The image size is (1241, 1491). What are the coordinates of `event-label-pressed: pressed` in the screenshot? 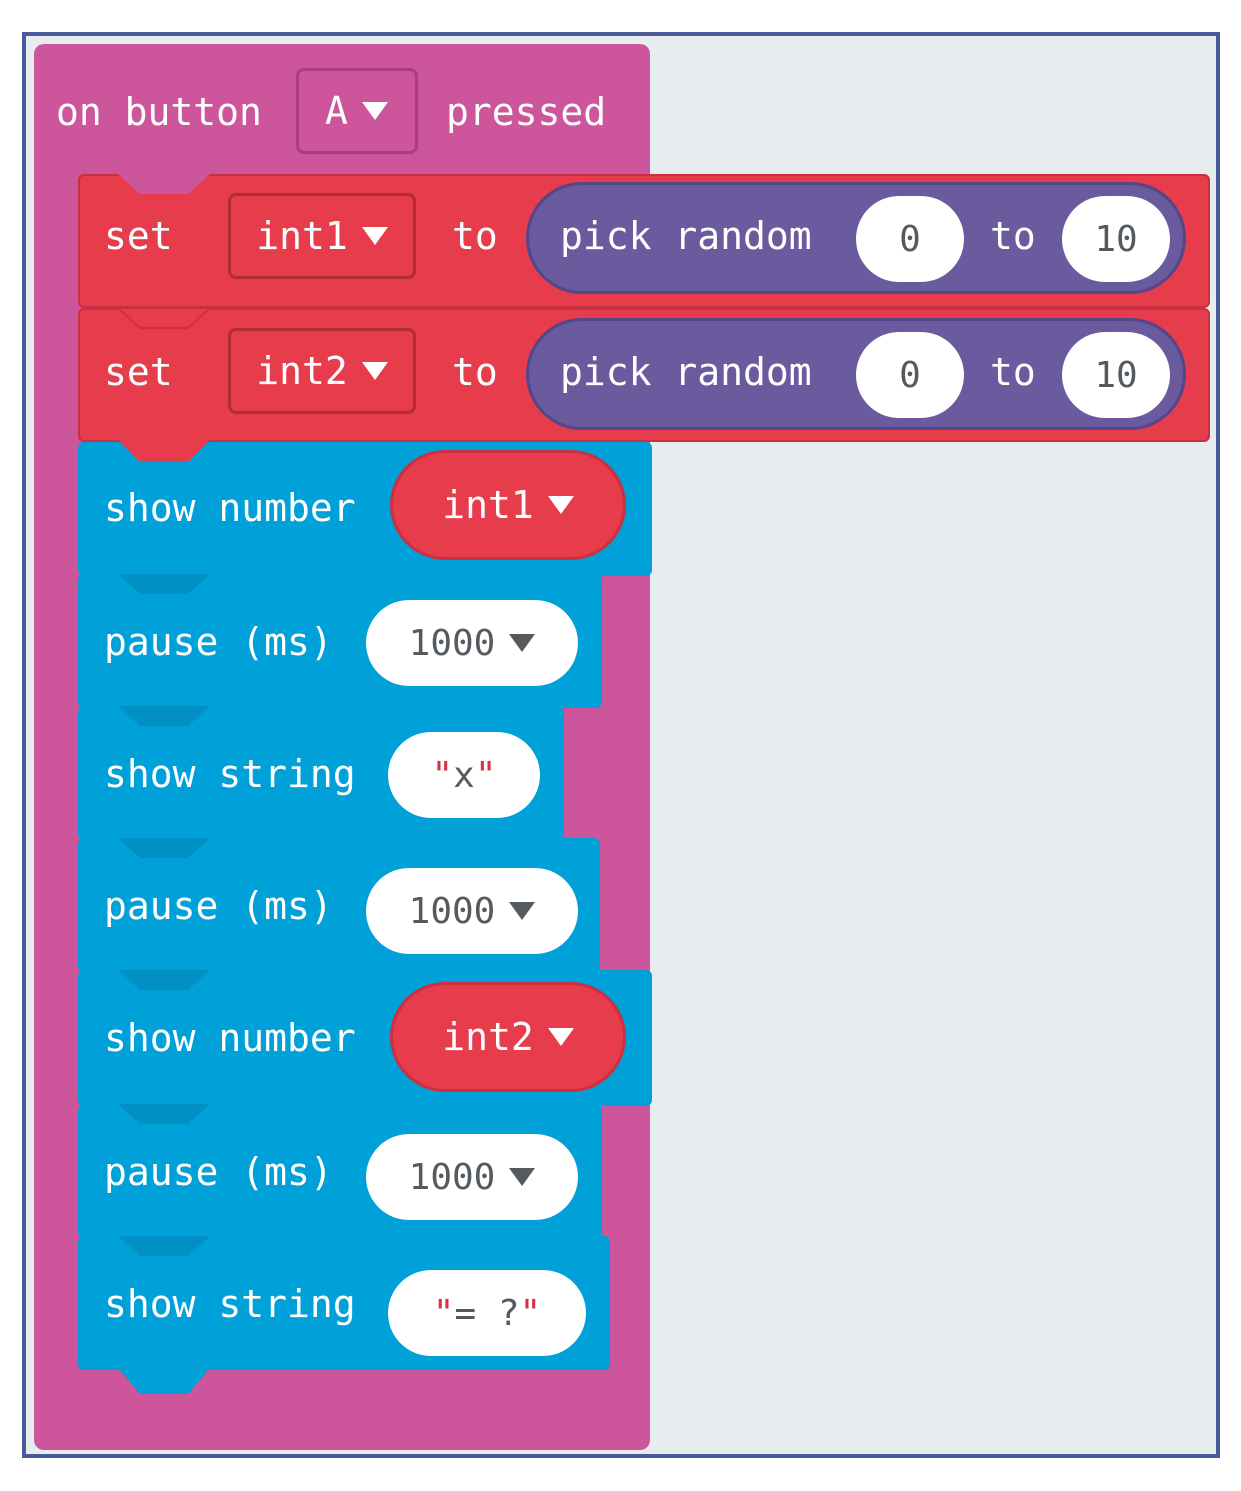 It's located at (526, 112).